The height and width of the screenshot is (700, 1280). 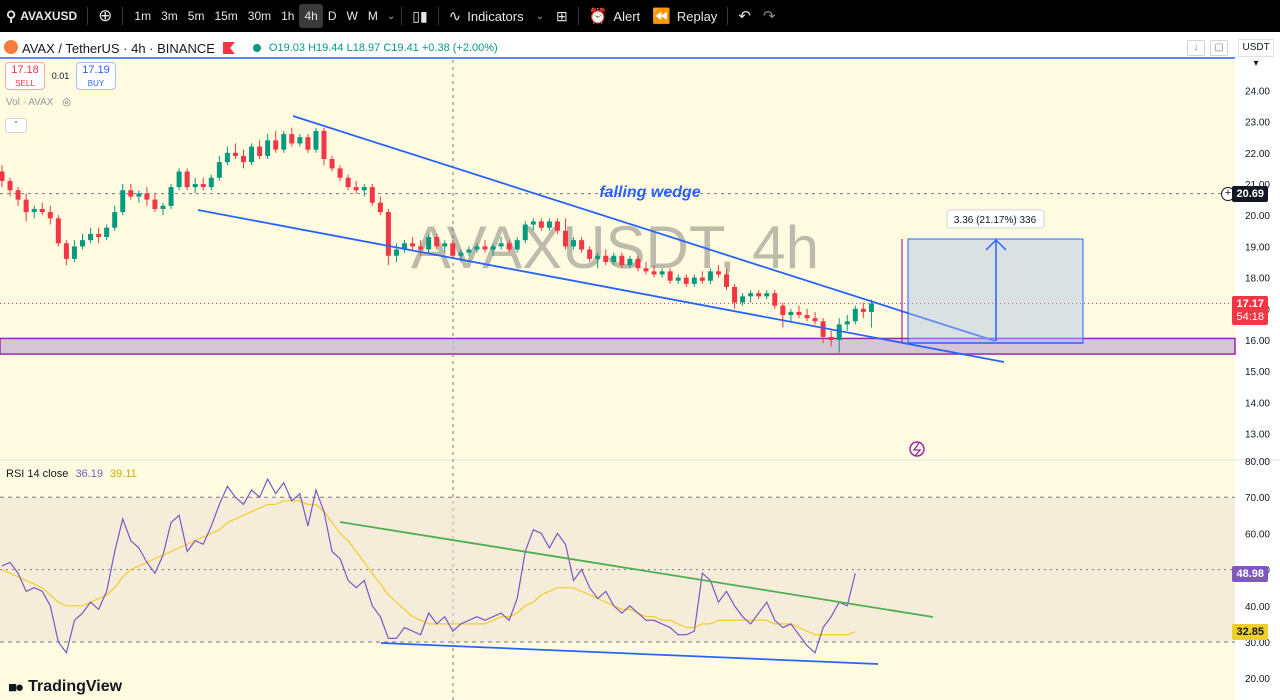 What do you see at coordinates (286, 48) in the screenshot?
I see `open-value: O19.03` at bounding box center [286, 48].